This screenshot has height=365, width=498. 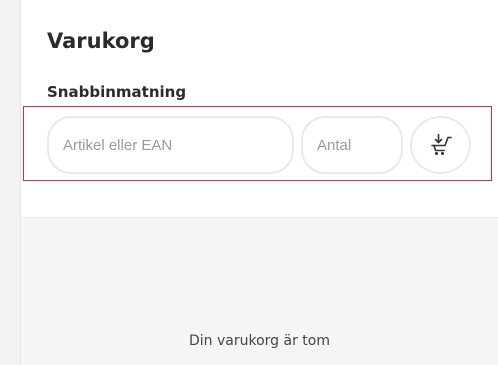 I want to click on left-sidebar-edge, so click(x=10, y=182).